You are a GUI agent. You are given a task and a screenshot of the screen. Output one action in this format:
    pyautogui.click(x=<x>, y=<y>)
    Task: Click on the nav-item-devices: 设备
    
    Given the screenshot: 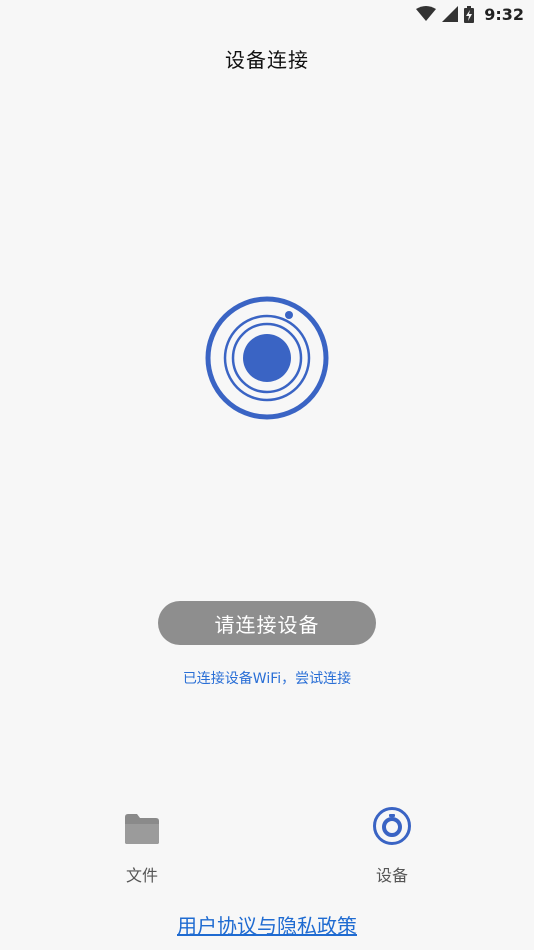 What is the action you would take?
    pyautogui.click(x=392, y=846)
    